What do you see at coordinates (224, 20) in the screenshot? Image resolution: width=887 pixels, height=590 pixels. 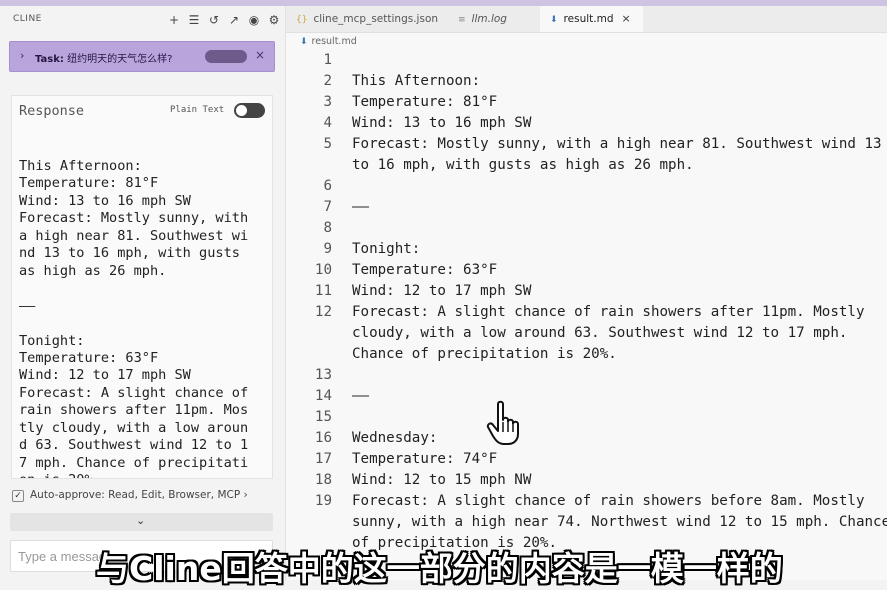 I see `sidebar-toolbar: + ☰ ↺ ↗ ◉ ⚙` at bounding box center [224, 20].